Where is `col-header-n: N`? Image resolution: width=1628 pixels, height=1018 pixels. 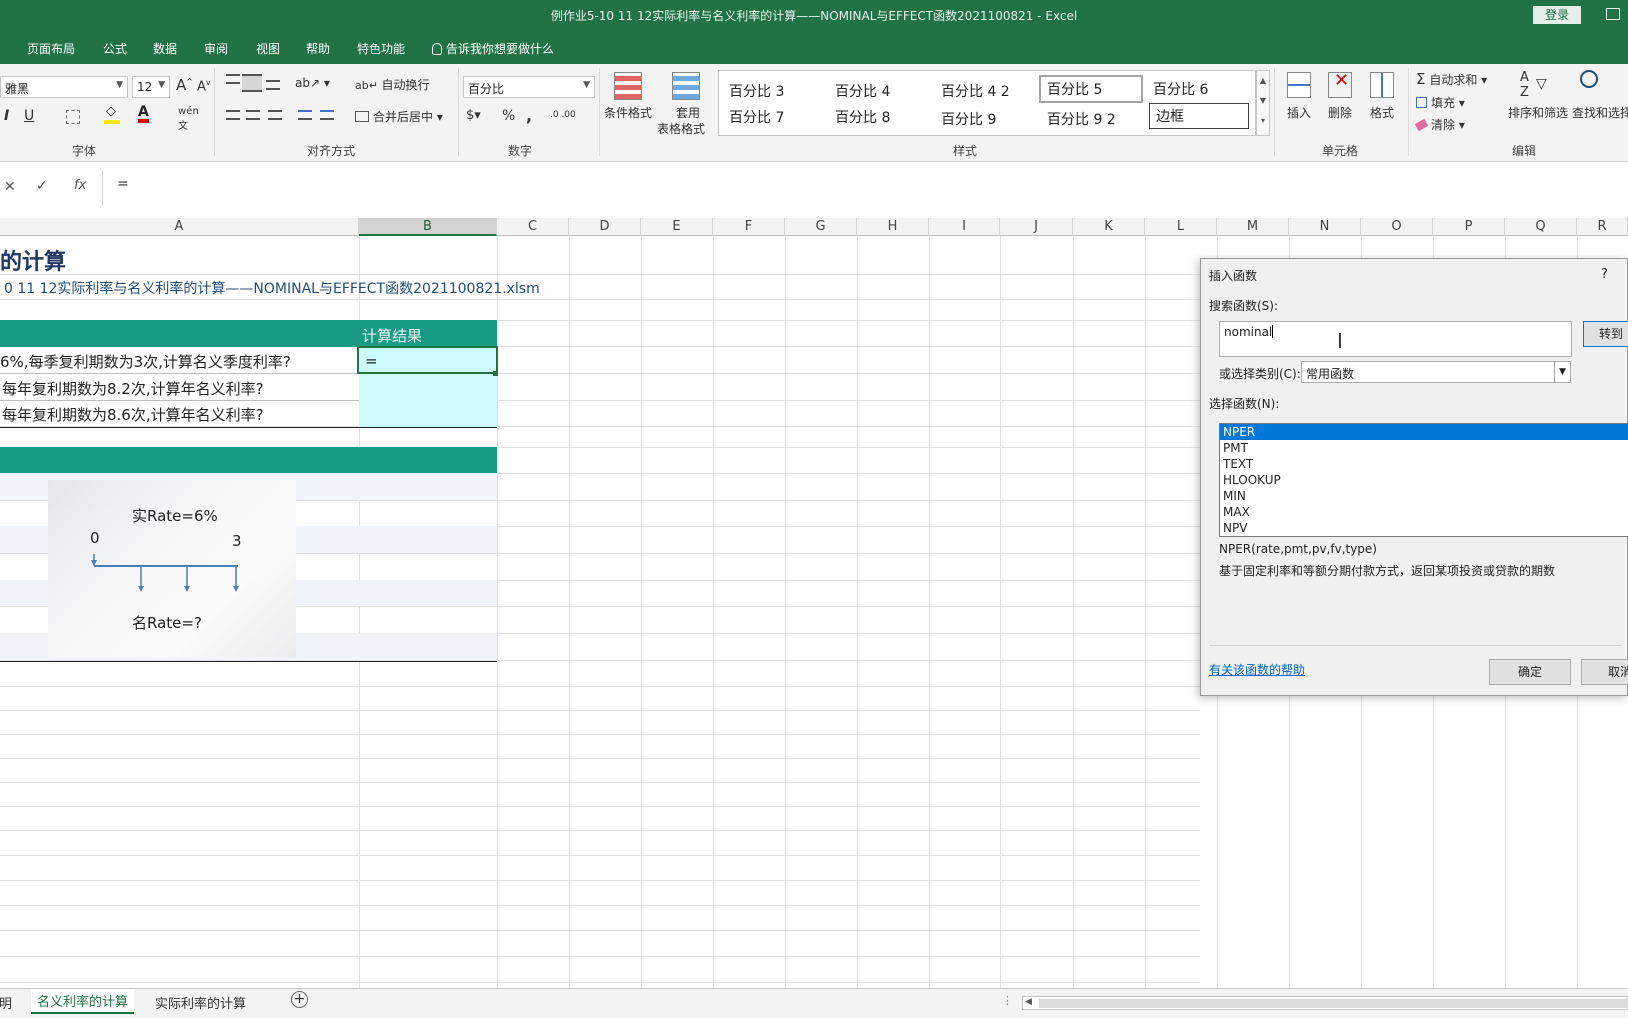
col-header-n: N is located at coordinates (1325, 227).